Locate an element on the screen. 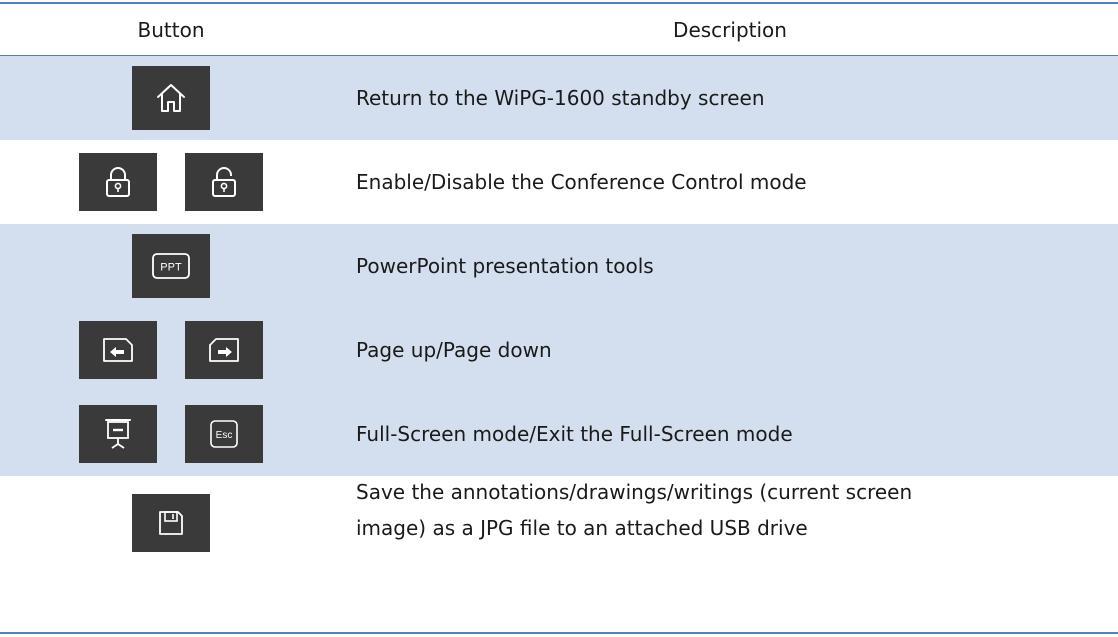 The image size is (1118, 637). table-row-home: Return to the WiPG-1600 standby screen is located at coordinates (559, 98).